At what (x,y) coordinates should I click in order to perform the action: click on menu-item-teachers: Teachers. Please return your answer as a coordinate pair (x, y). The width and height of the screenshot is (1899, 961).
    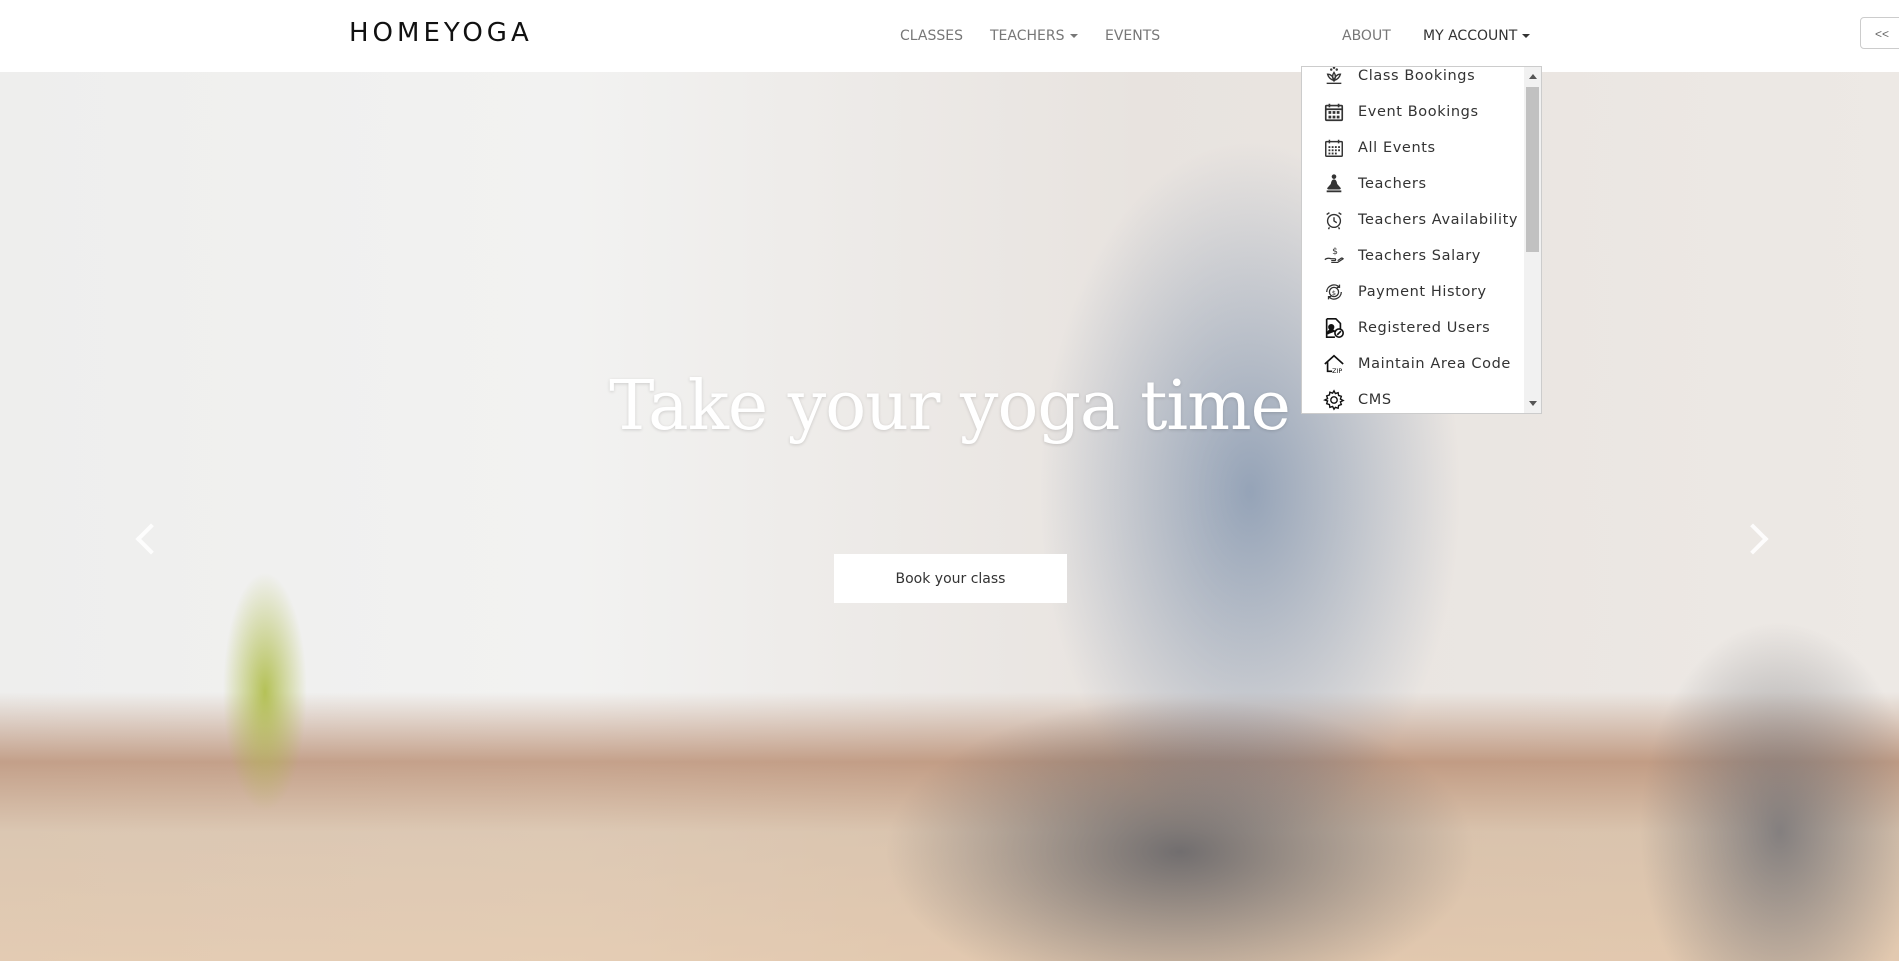
    Looking at the image, I should click on (1413, 184).